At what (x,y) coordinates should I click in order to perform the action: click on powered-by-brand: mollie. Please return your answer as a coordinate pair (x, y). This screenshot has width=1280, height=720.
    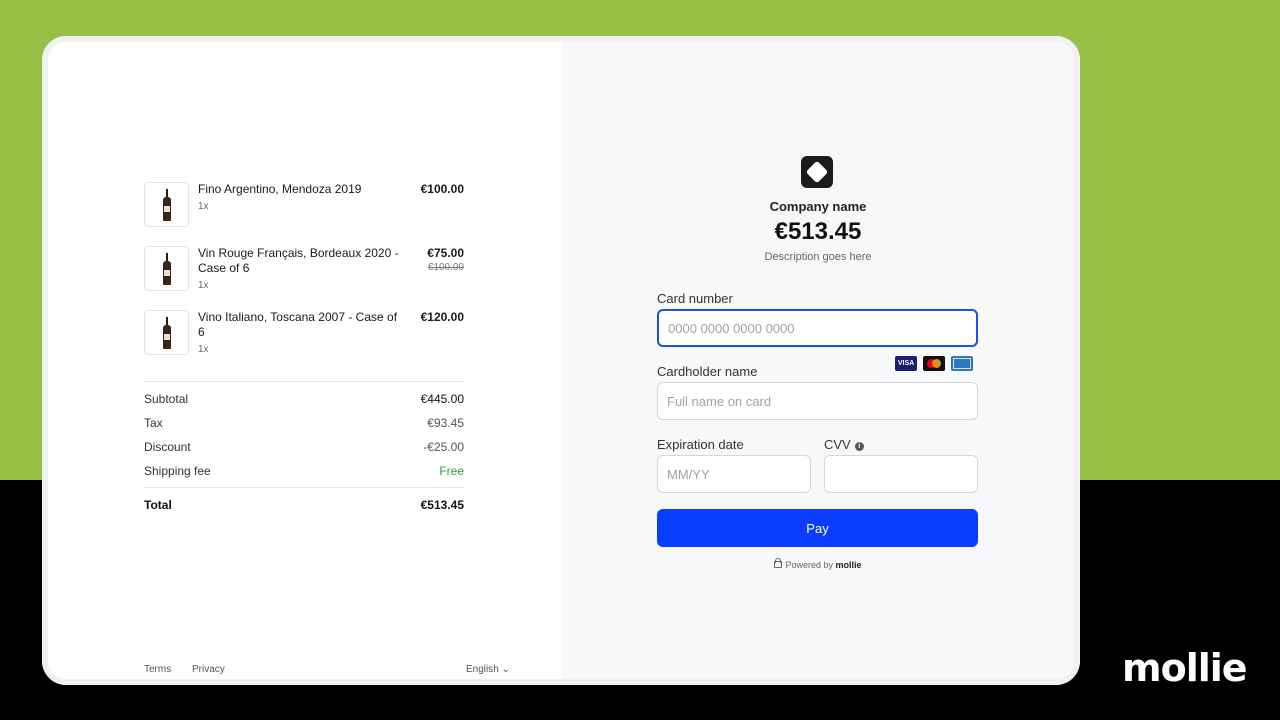
    Looking at the image, I should click on (848, 565).